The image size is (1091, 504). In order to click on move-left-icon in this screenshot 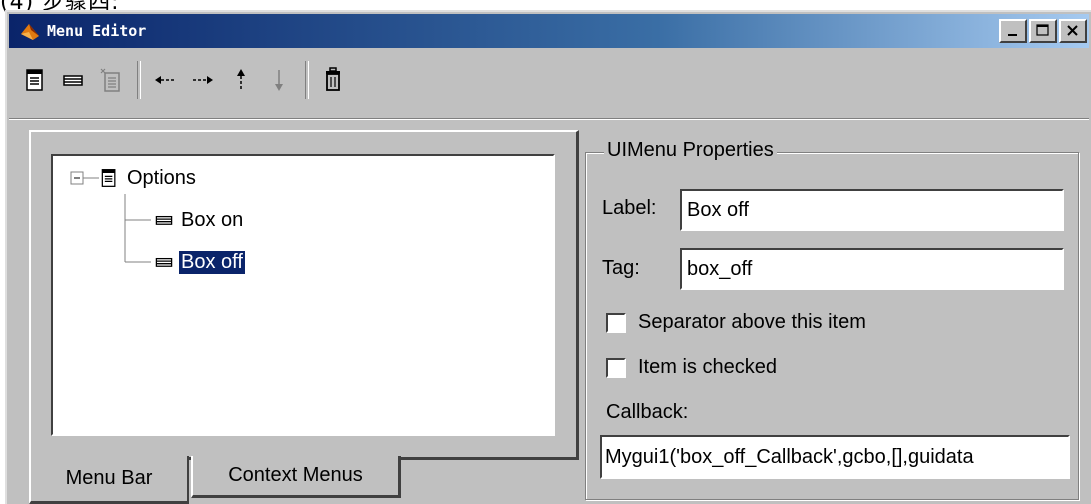, I will do `click(165, 80)`.